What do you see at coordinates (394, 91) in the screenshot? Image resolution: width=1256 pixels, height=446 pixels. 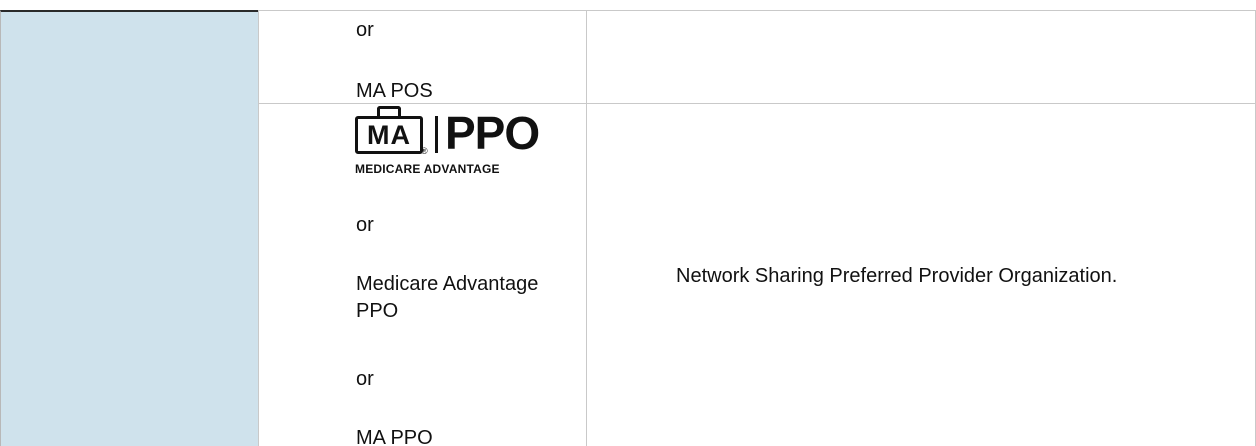 I see `row1-ma-pos-text: MA POS` at bounding box center [394, 91].